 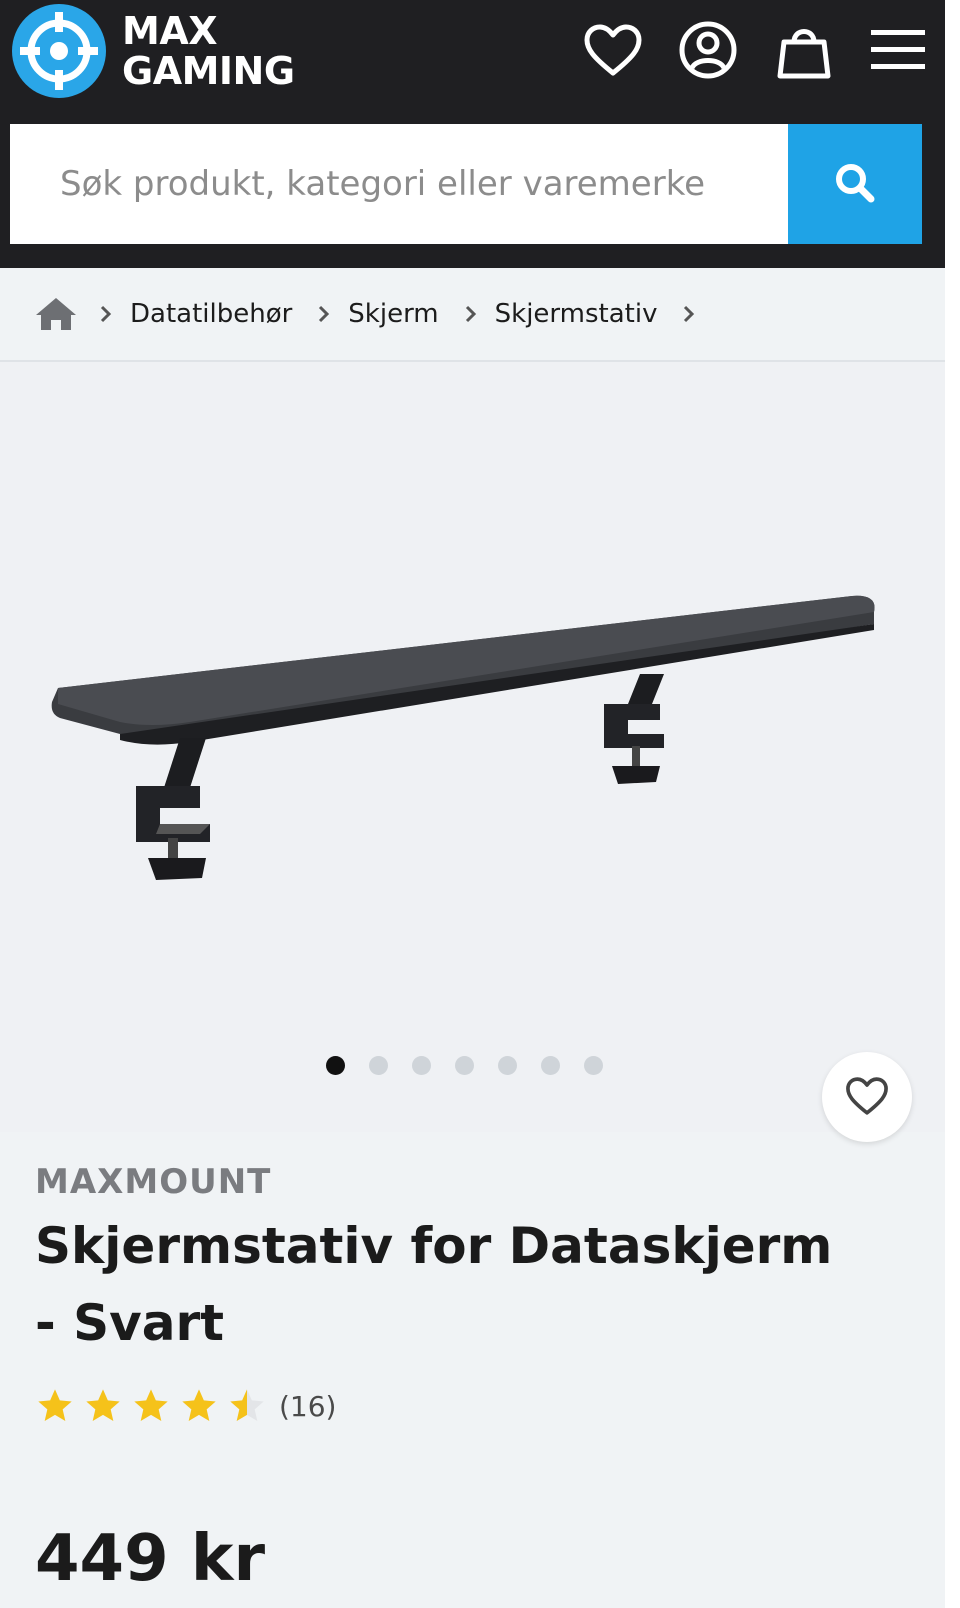 I want to click on account-user-icon, so click(x=708, y=50).